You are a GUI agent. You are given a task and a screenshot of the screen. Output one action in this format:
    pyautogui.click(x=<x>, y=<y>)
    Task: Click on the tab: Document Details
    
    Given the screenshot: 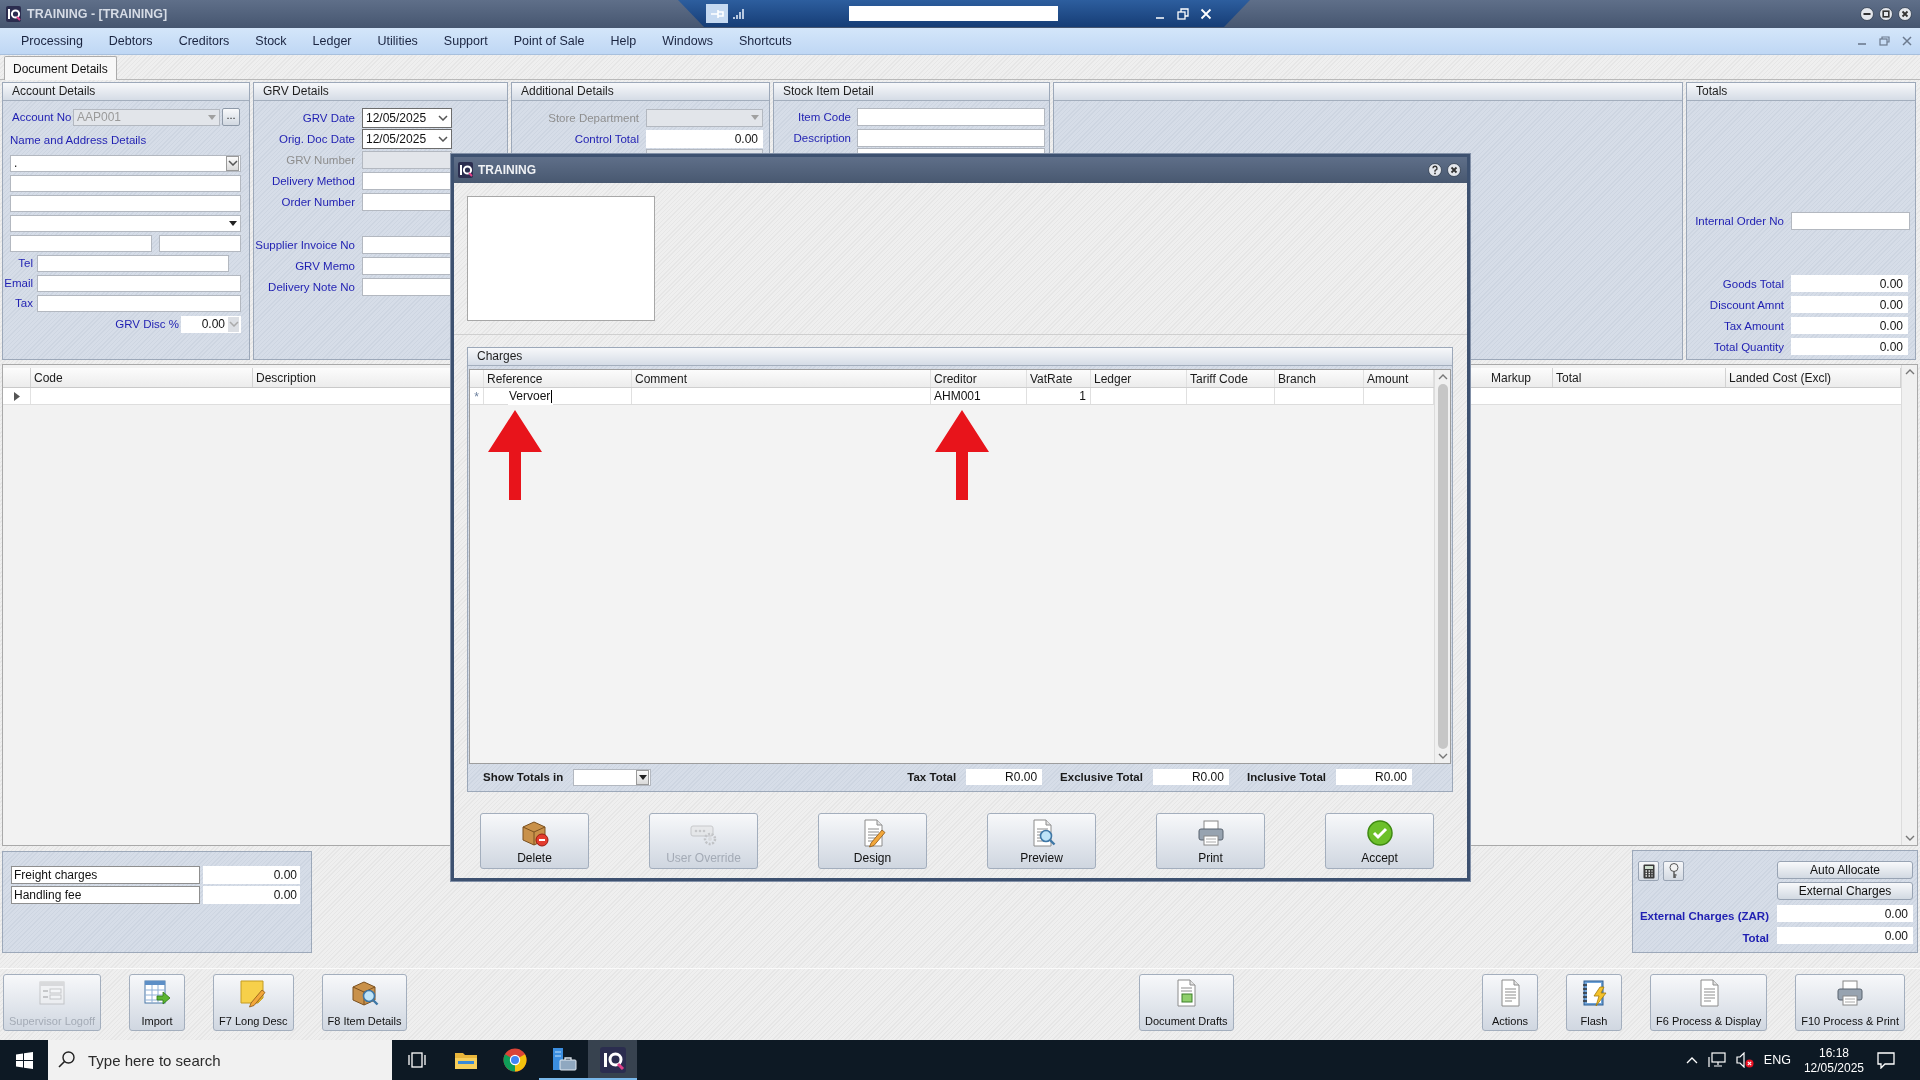 What is the action you would take?
    pyautogui.click(x=60, y=68)
    